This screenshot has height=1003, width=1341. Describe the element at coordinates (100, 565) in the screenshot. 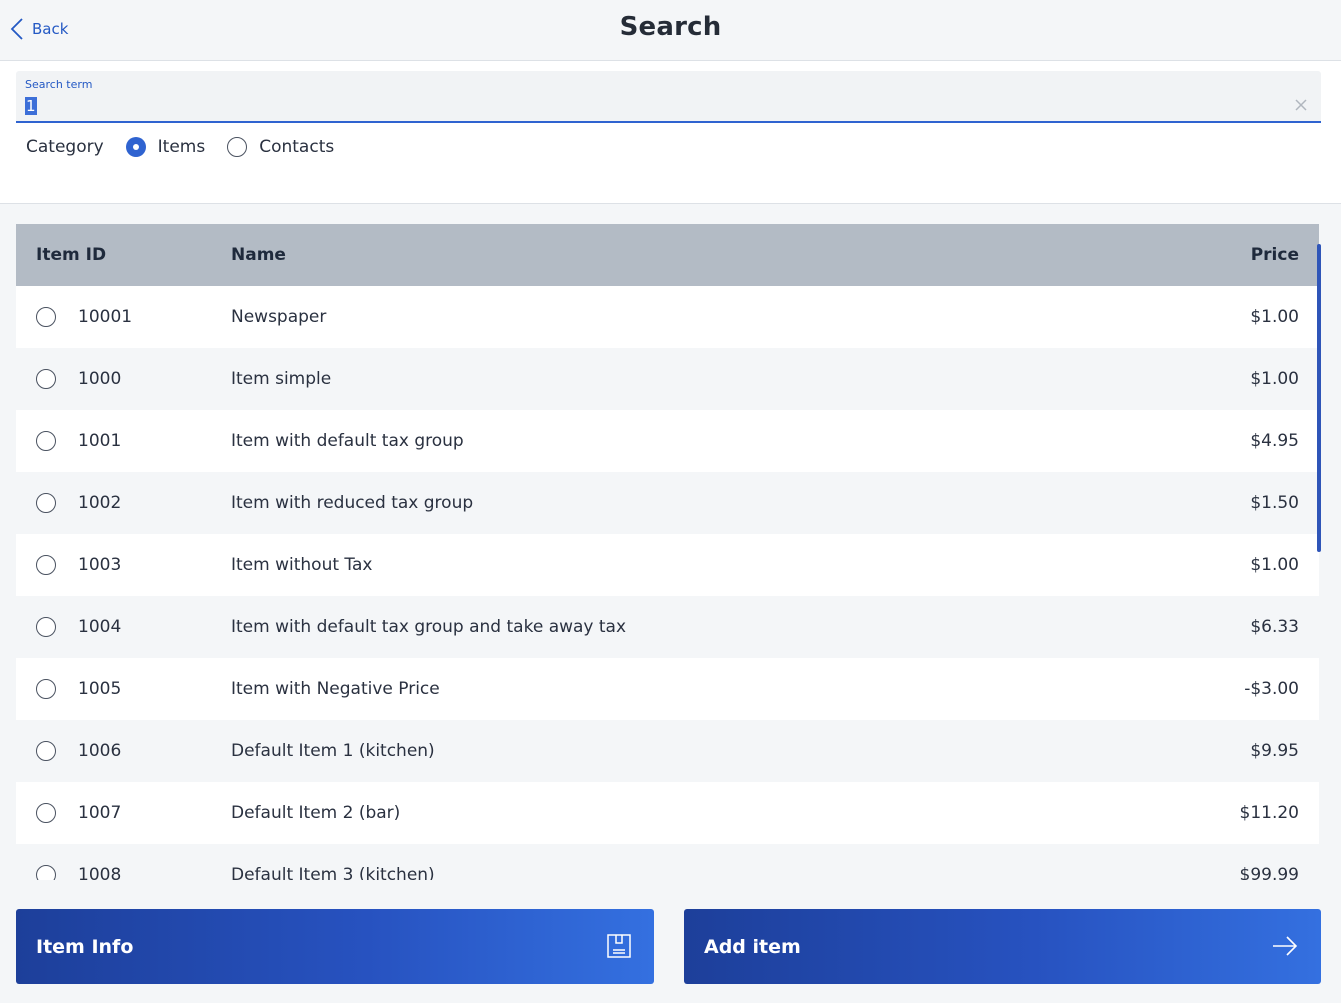

I see `item-id-text: 1003` at that location.